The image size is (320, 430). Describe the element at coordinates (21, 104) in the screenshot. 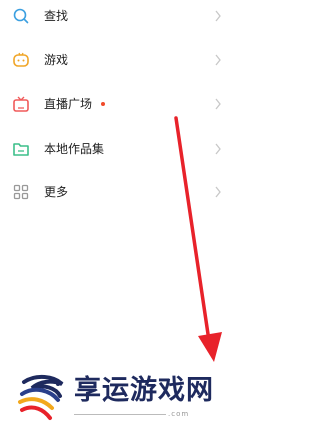

I see `live-tv-icon` at that location.